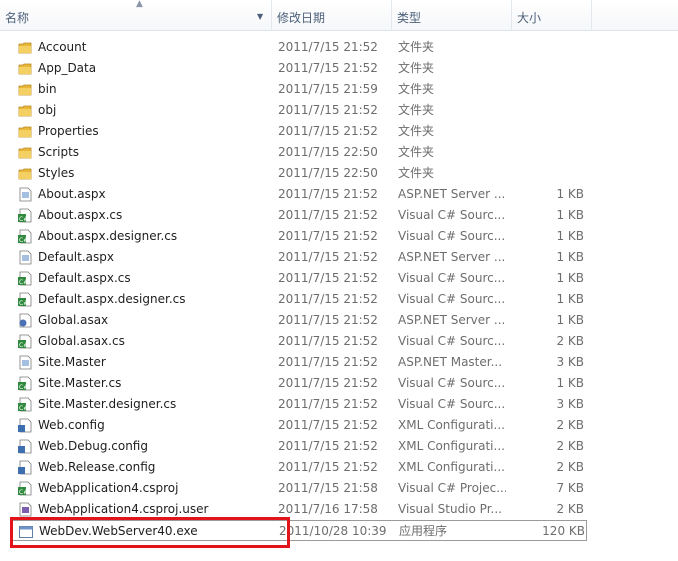 This screenshot has width=678, height=561. I want to click on file-name: App_Data, so click(67, 68).